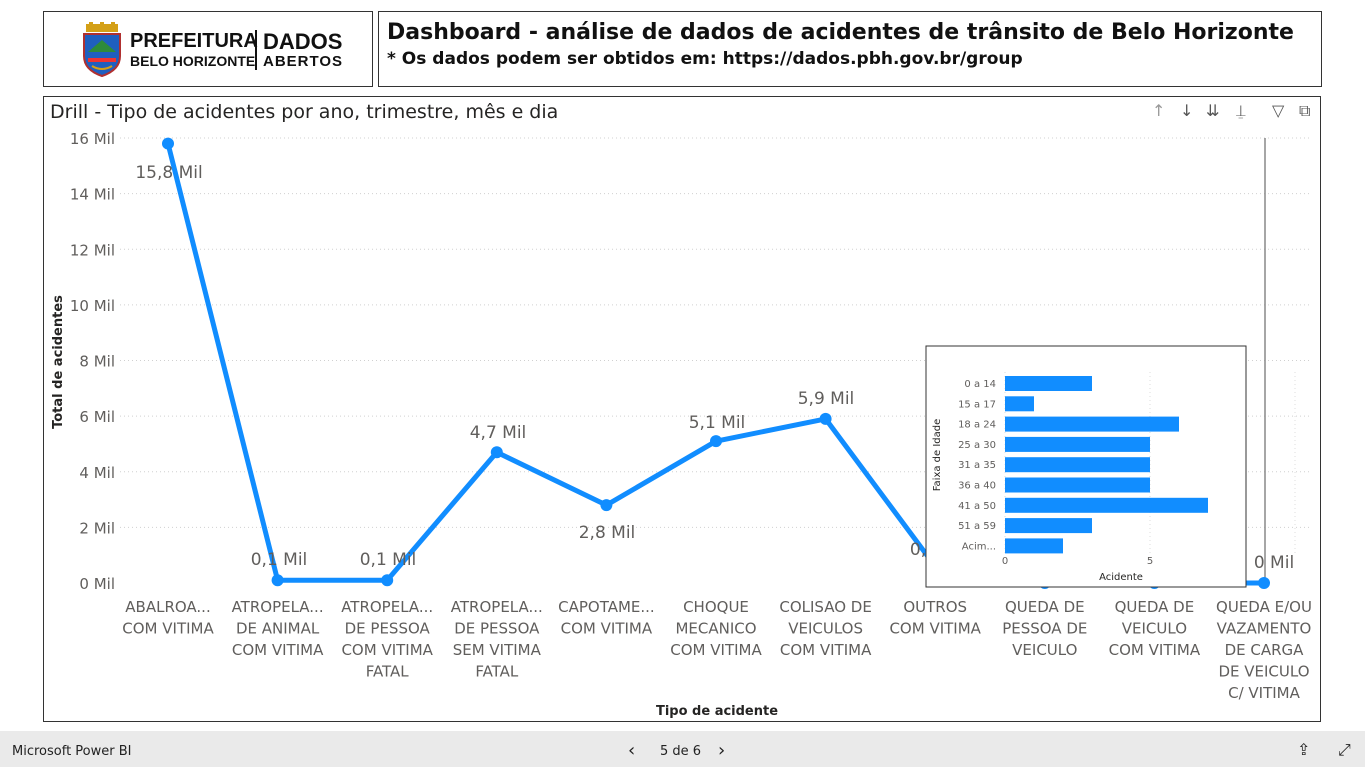 This screenshot has width=1365, height=767. Describe the element at coordinates (1303, 749) in the screenshot. I see `share-icon: ⇪` at that location.